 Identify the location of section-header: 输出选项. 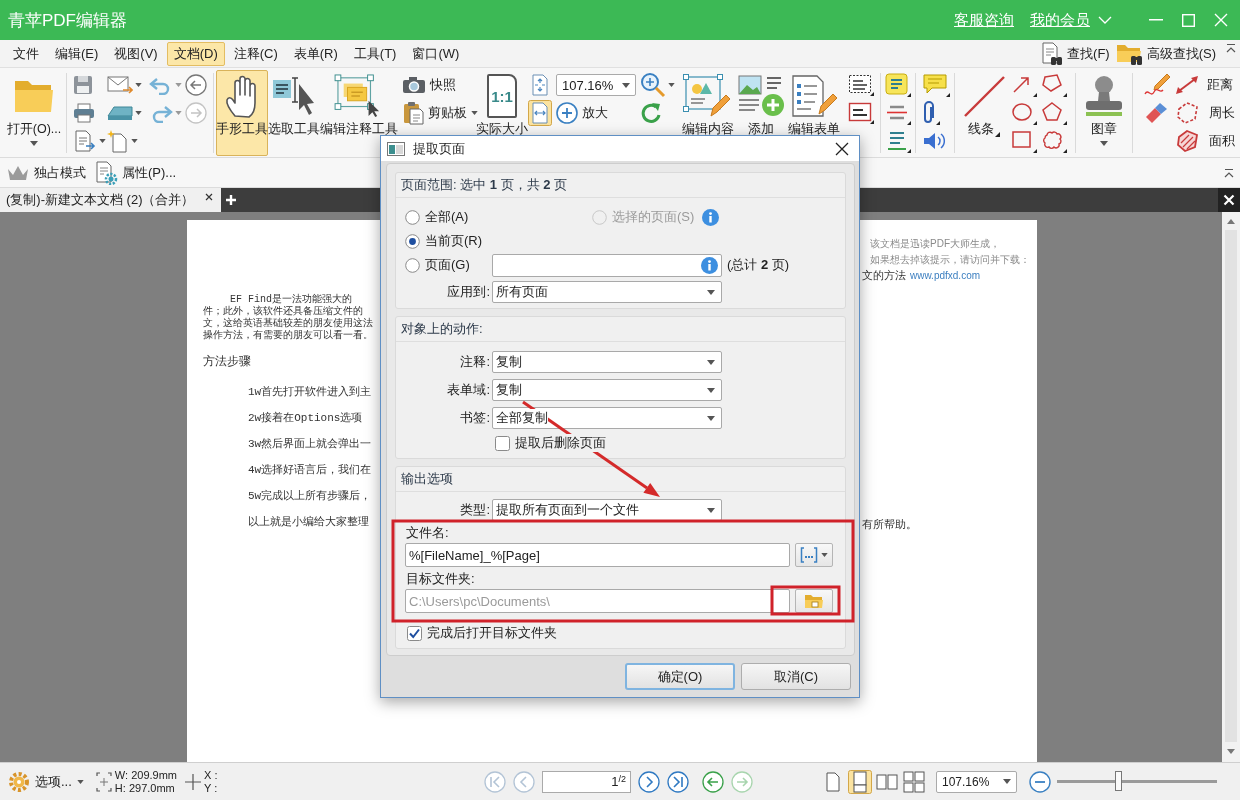
(427, 479).